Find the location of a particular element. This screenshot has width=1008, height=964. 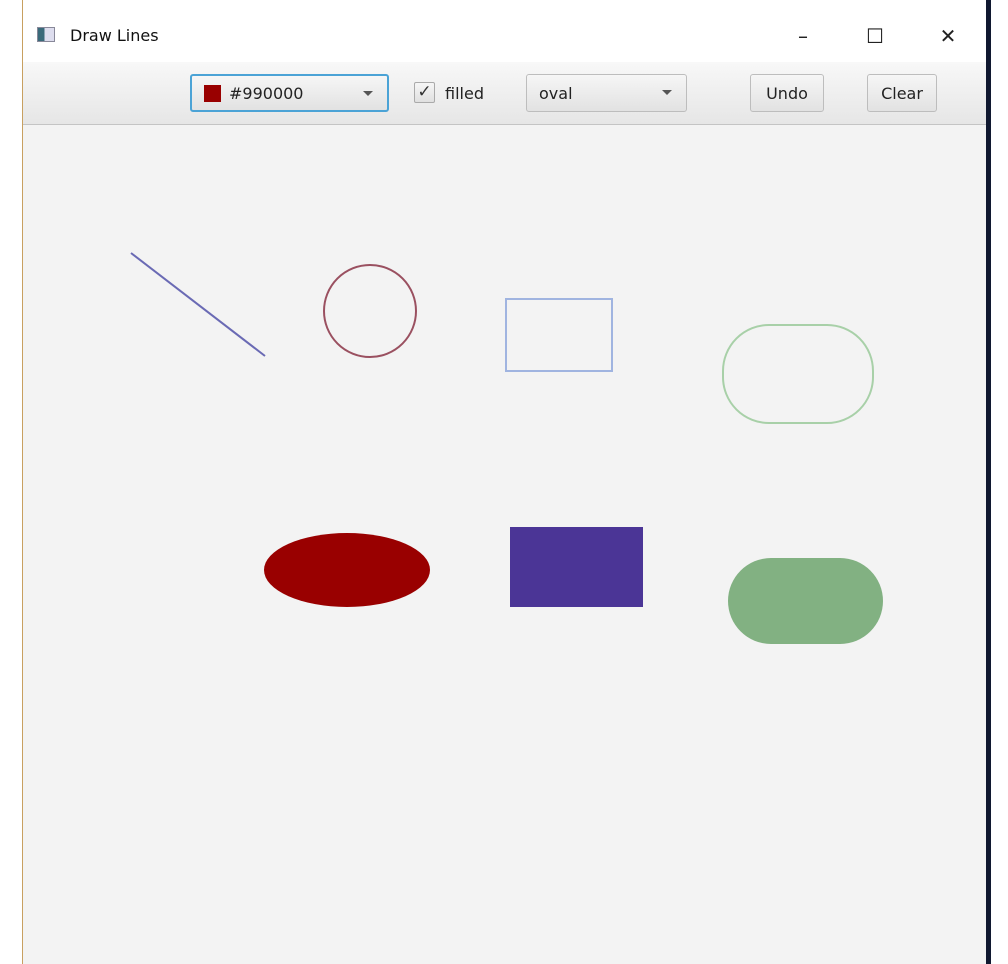

outline-rounded-rectangle-shape is located at coordinates (798, 374).